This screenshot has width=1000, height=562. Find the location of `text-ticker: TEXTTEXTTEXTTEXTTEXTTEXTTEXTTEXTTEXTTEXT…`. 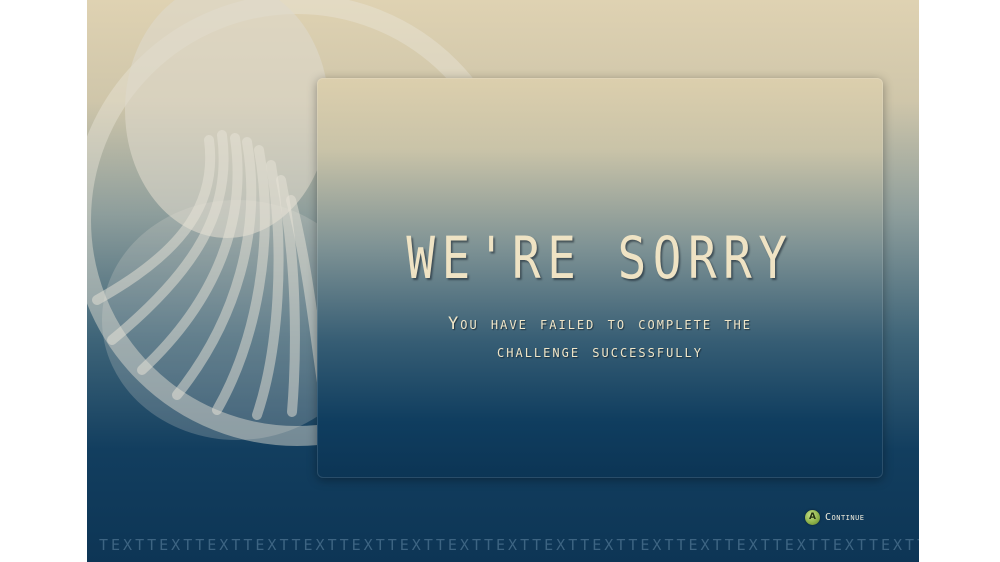

text-ticker: TEXTTEXTTEXTTEXTTEXTTEXTTEXTTEXTTEXTTEXT… is located at coordinates (509, 545).